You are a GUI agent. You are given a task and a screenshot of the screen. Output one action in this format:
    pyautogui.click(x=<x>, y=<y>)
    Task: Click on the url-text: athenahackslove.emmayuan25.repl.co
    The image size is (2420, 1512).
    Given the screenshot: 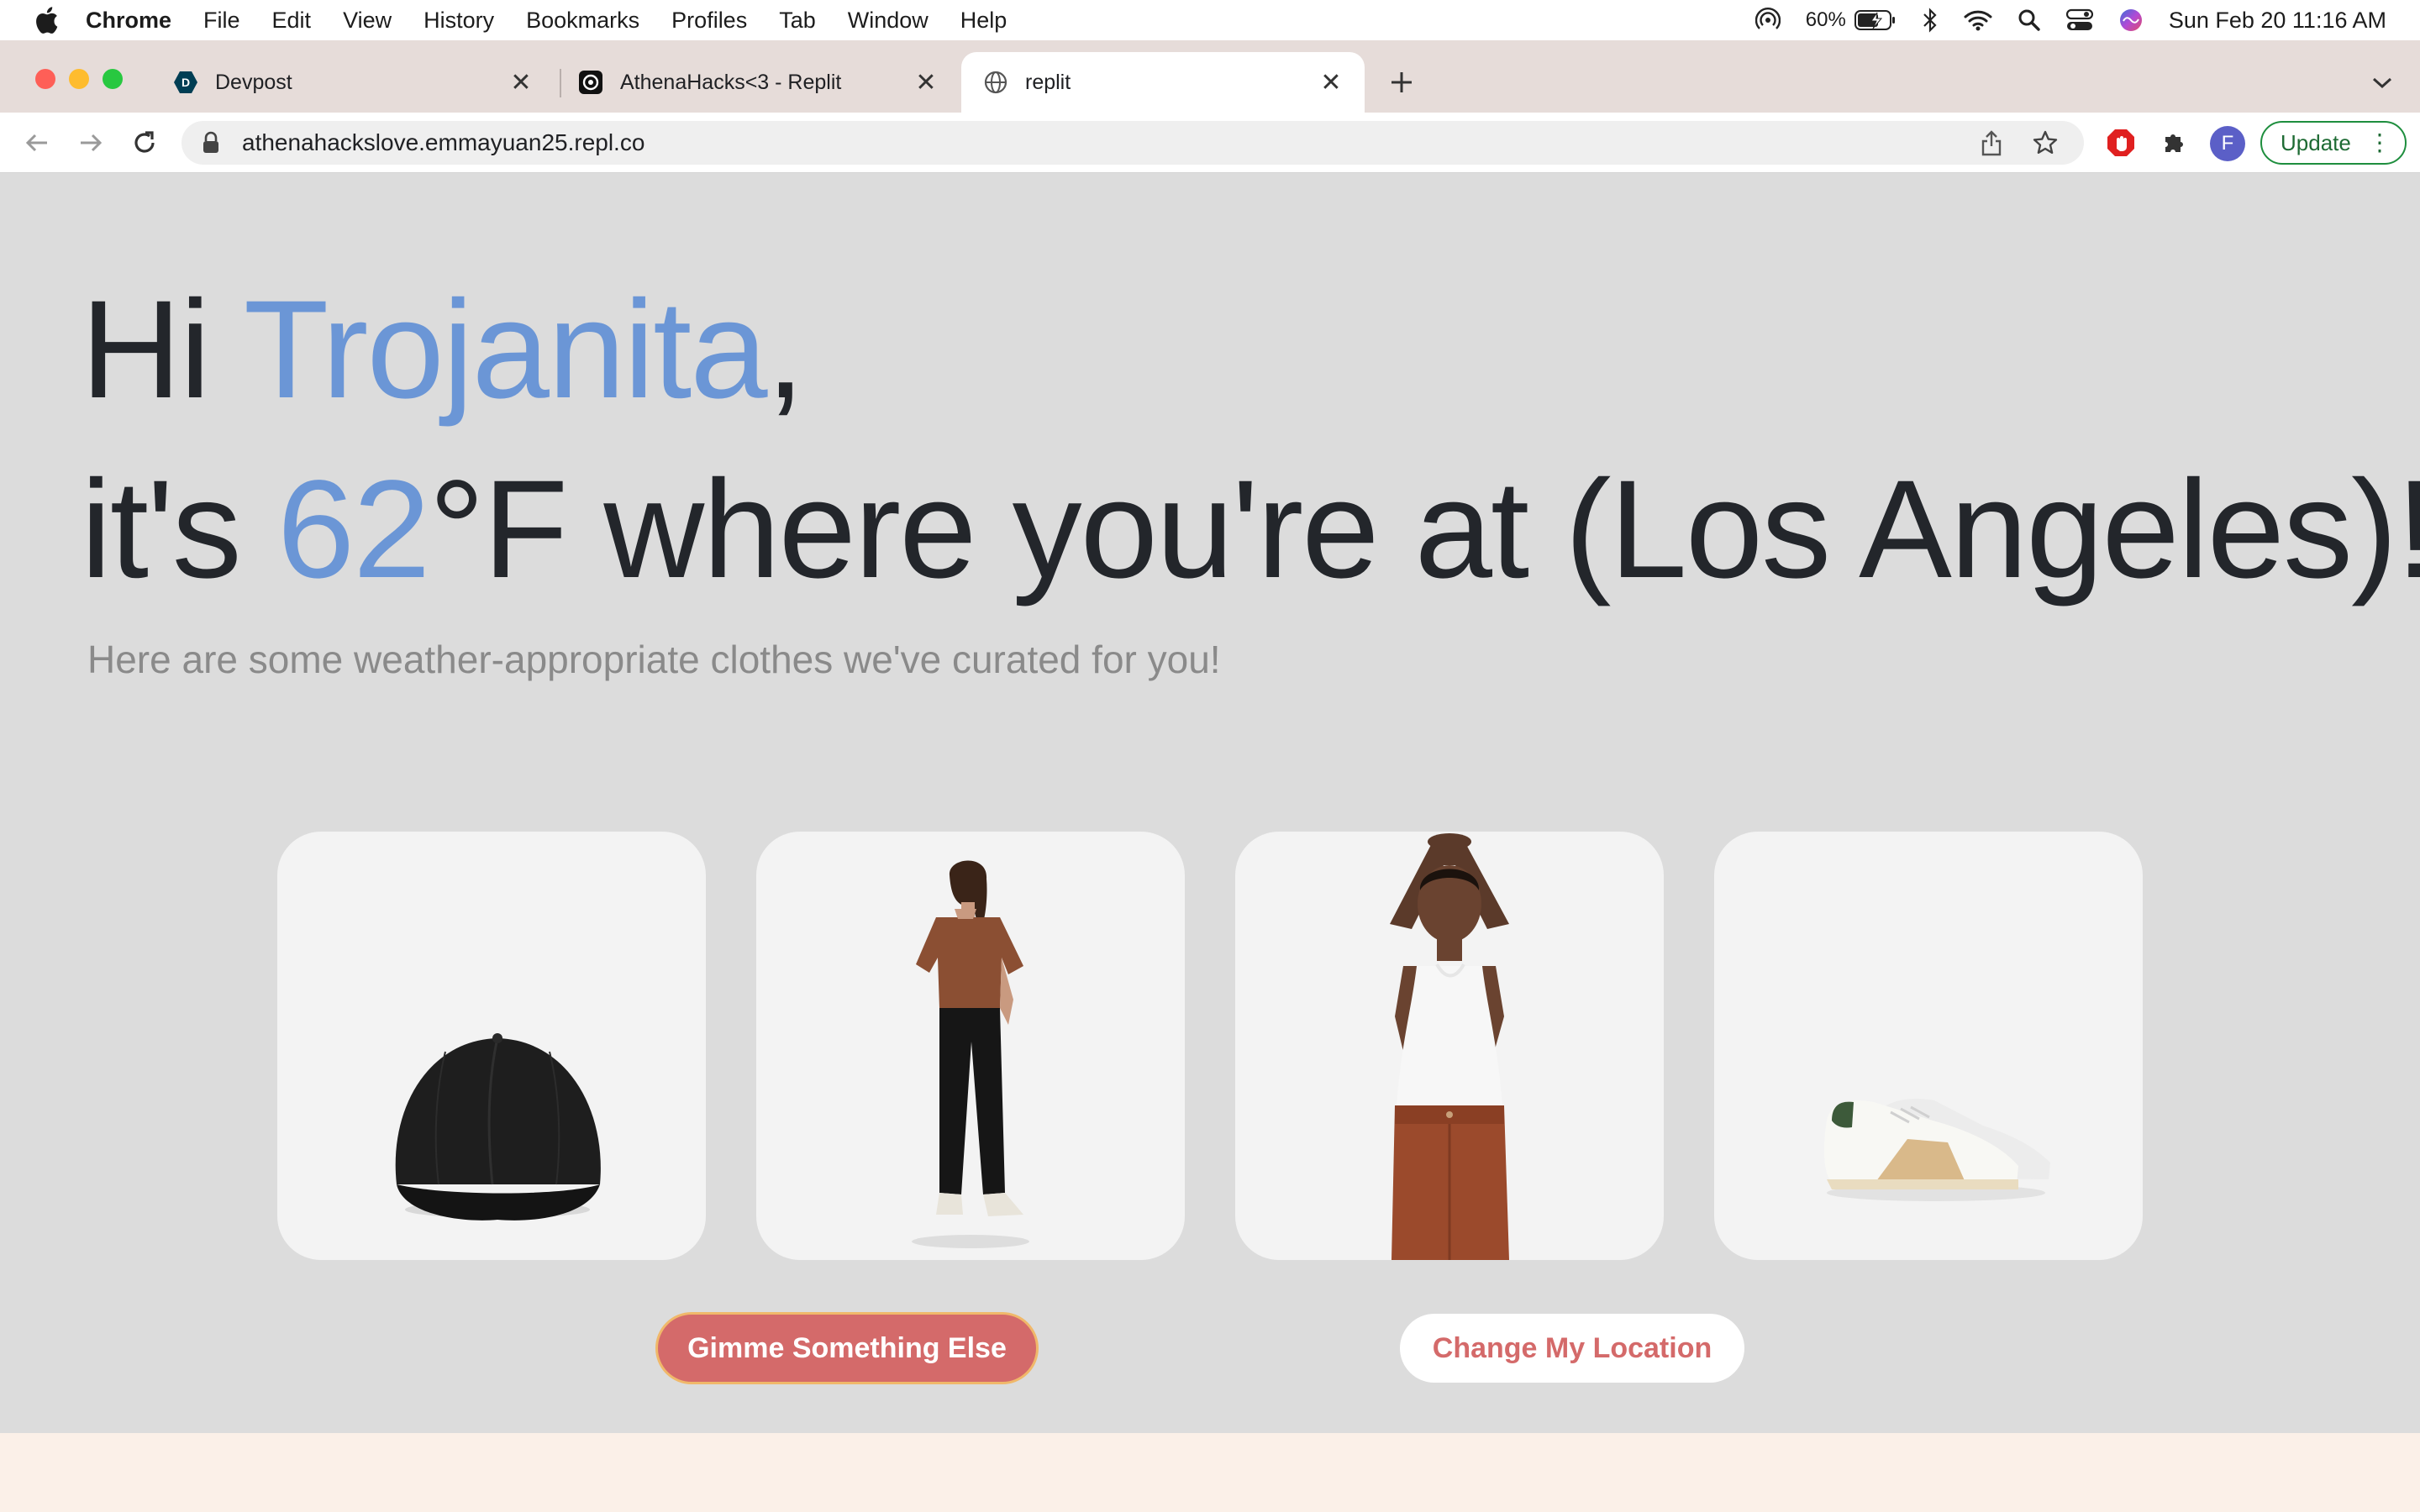 What is the action you would take?
    pyautogui.click(x=1109, y=142)
    